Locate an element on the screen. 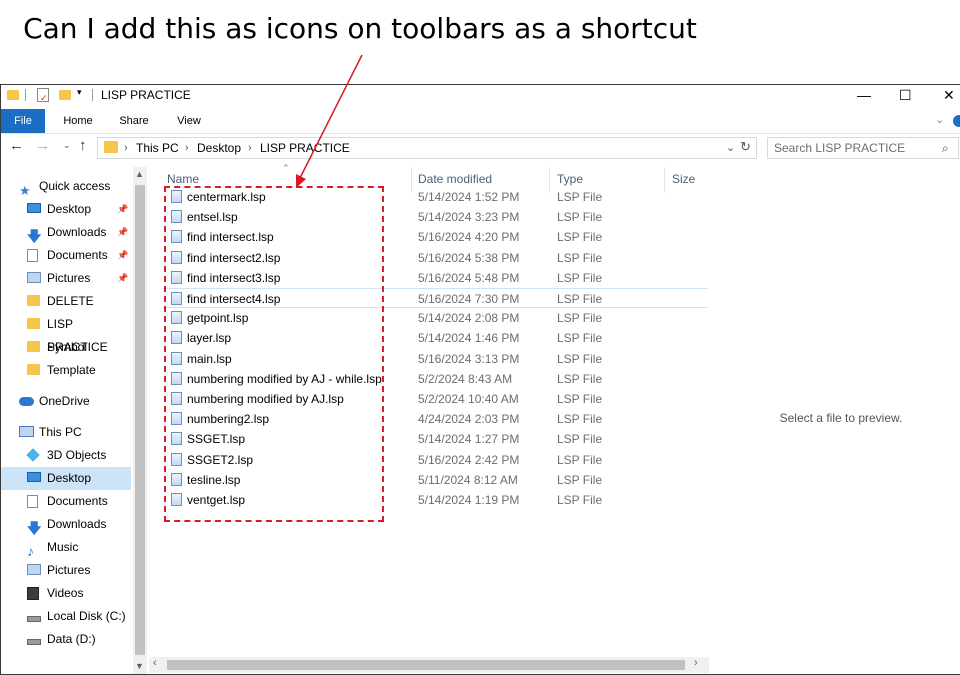  sidebar-item-label: Music is located at coordinates (63, 547).